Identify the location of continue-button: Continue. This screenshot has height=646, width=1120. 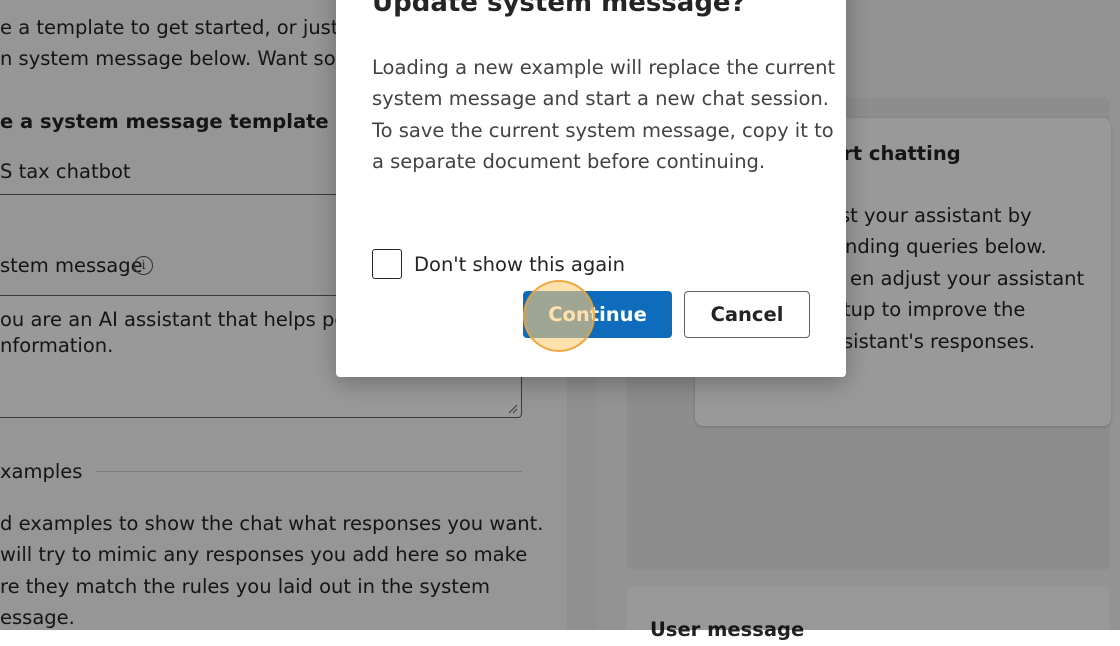
(597, 314).